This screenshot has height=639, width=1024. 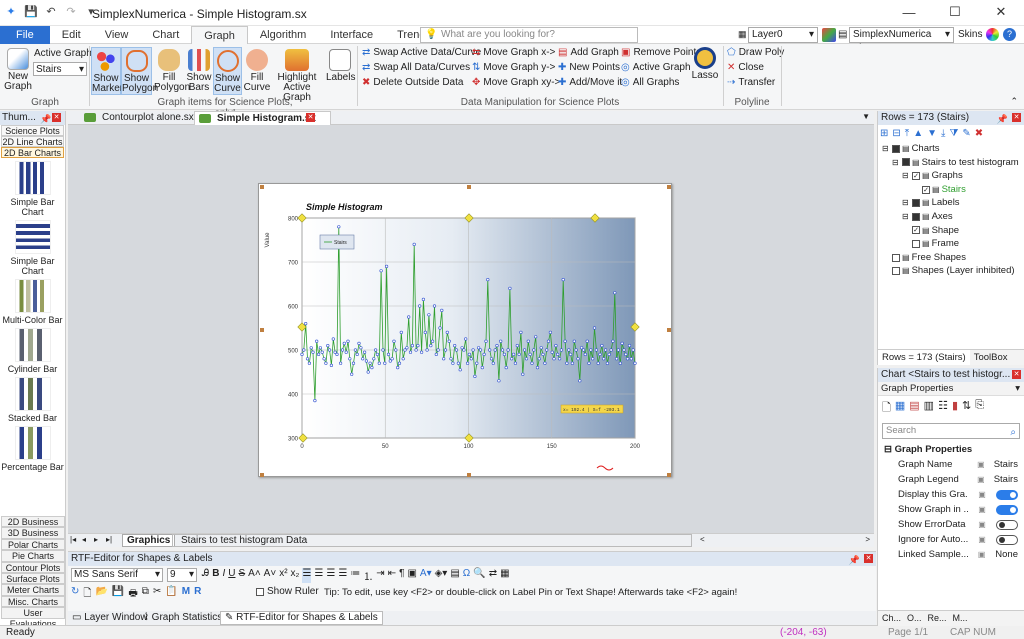 What do you see at coordinates (1006, 464) in the screenshot?
I see `property-value: Stairs` at bounding box center [1006, 464].